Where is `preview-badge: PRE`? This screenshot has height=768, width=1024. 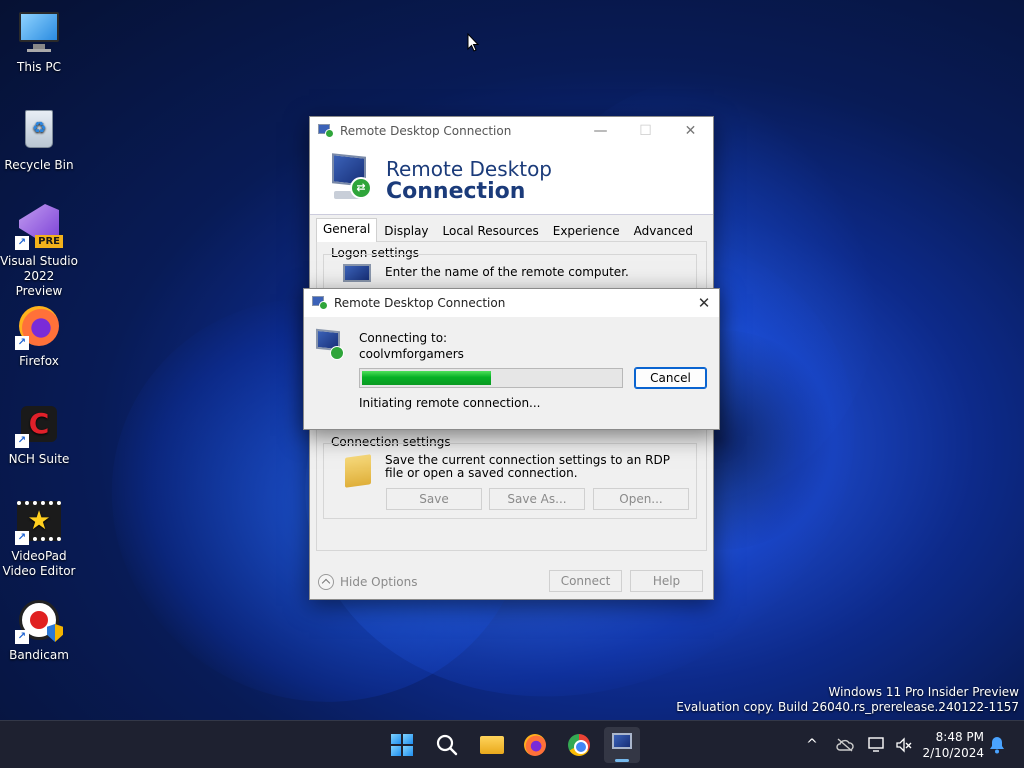
preview-badge: PRE is located at coordinates (49, 241).